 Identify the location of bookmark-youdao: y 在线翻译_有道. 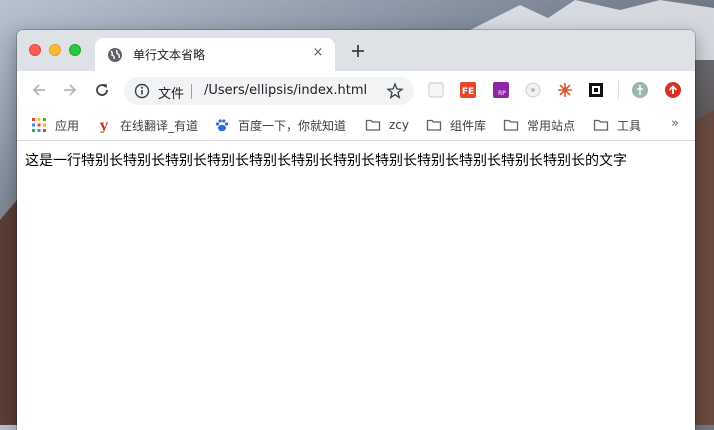
(147, 125).